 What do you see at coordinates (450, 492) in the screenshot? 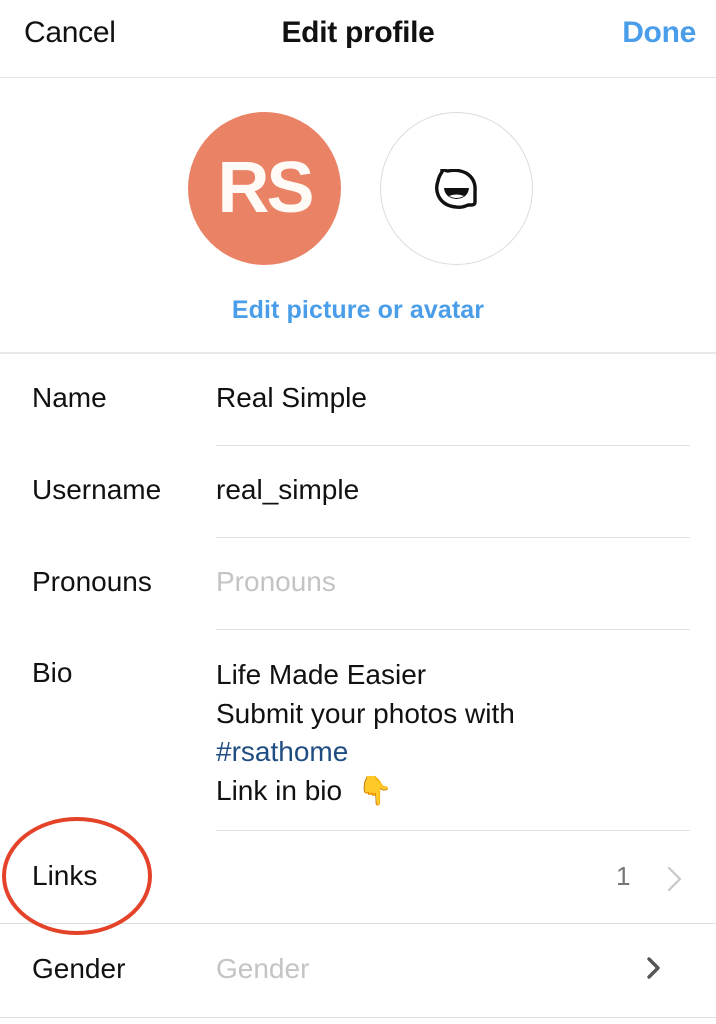
I see `username-input: real_simple` at bounding box center [450, 492].